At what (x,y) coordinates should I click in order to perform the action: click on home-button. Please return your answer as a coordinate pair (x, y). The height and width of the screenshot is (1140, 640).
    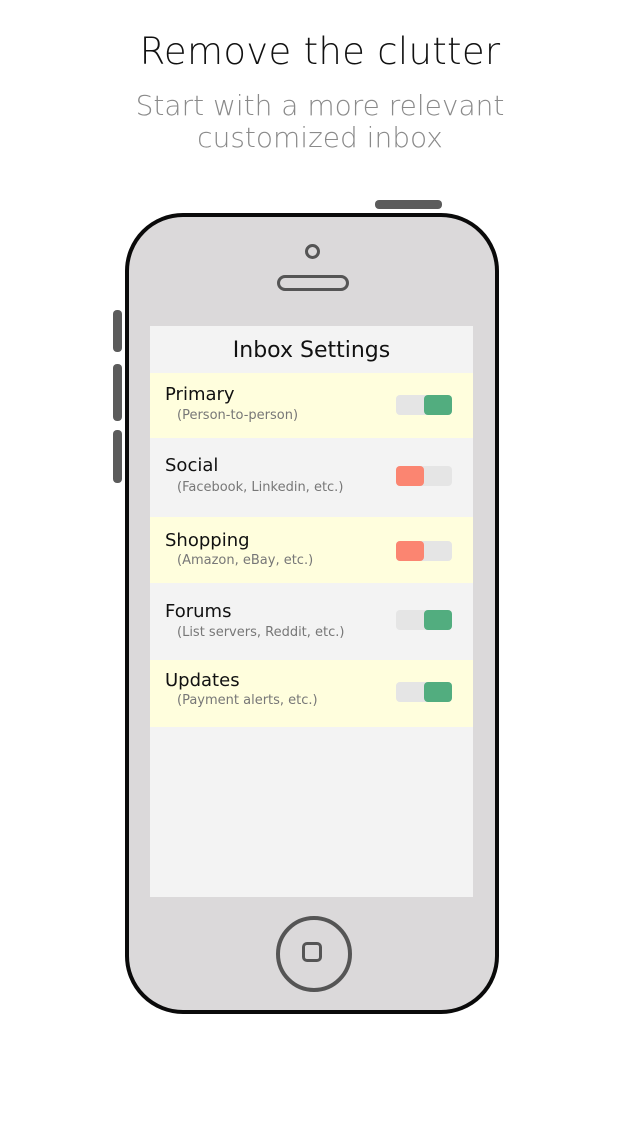
    Looking at the image, I should click on (314, 954).